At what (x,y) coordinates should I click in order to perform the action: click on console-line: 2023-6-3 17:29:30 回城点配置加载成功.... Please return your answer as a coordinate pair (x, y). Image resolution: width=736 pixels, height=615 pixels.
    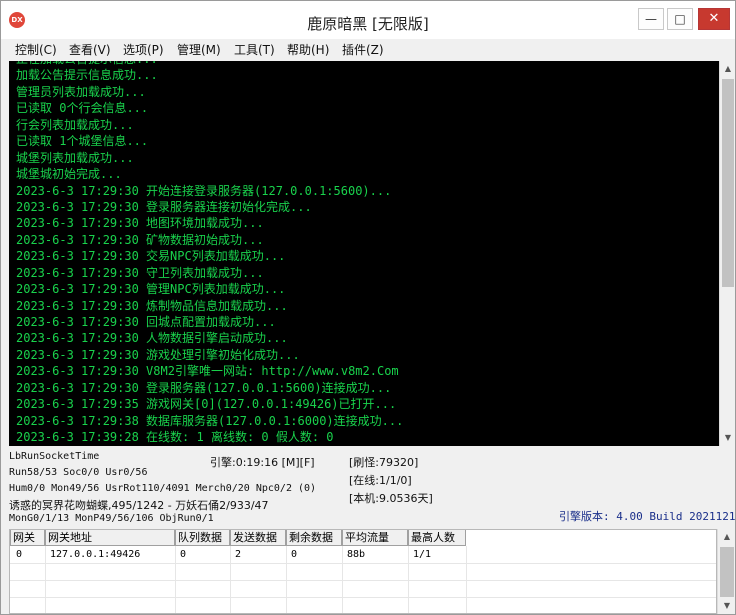
    Looking at the image, I should click on (146, 322).